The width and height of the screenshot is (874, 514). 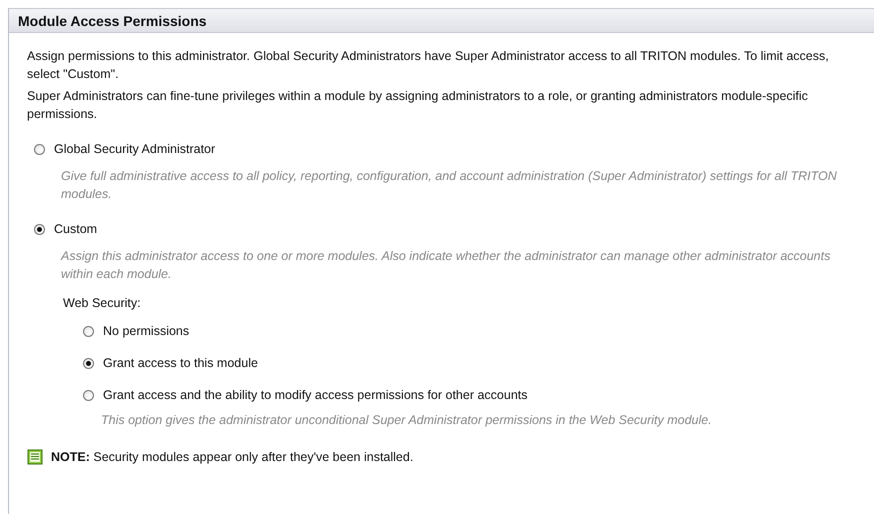 What do you see at coordinates (418, 105) in the screenshot?
I see `intro-text: Super Administrators can fine-tune privileges within a module by assigning administrators to a role, or granting administrators module-specific permissions.` at bounding box center [418, 105].